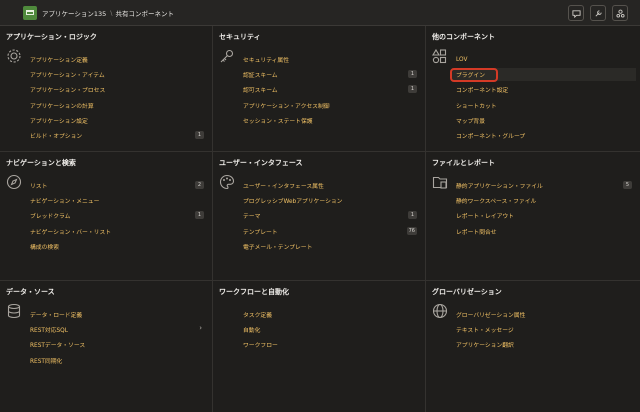  I want to click on list-item: RESTデータ・ソース, so click(117, 344).